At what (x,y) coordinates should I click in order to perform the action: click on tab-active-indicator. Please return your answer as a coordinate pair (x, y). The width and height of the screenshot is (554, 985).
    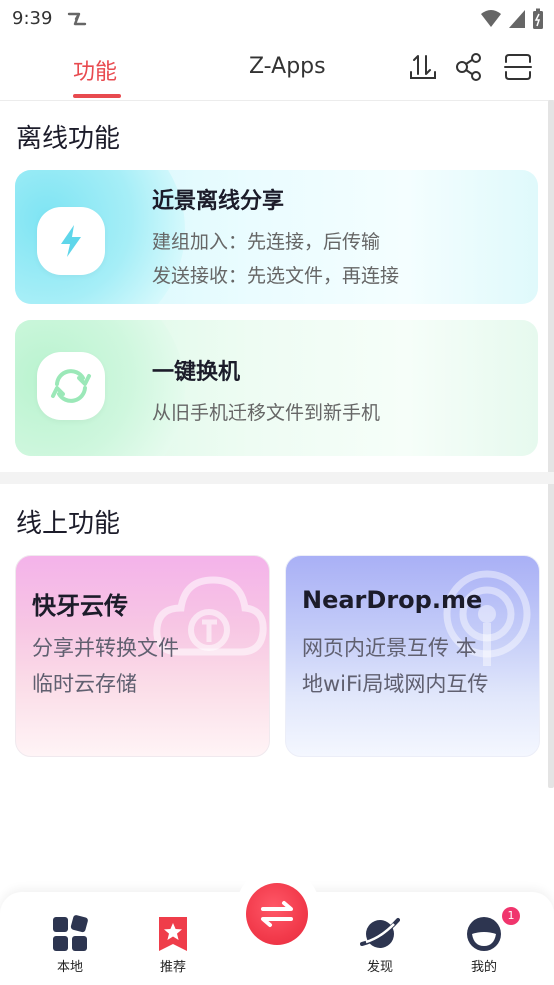
    Looking at the image, I should click on (97, 96).